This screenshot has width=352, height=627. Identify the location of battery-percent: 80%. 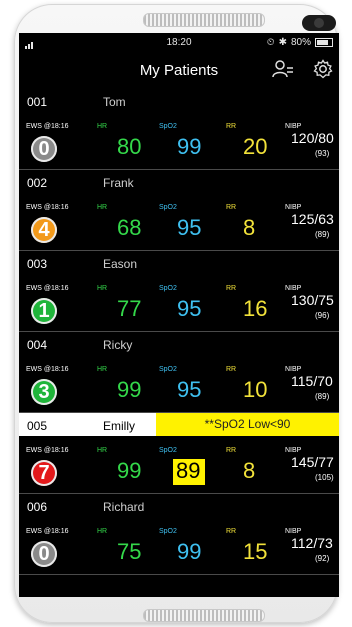
(300, 42).